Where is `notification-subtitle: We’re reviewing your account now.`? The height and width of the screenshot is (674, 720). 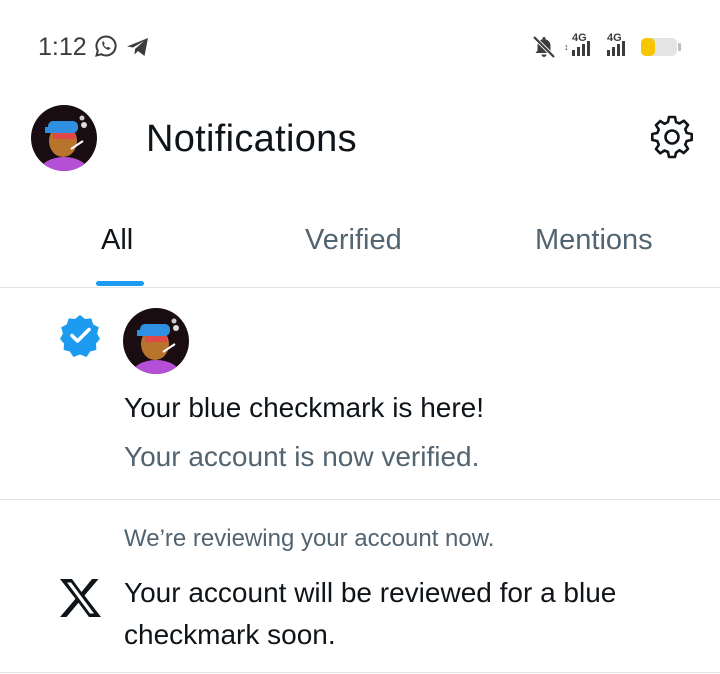
notification-subtitle: We’re reviewing your account now. is located at coordinates (309, 538).